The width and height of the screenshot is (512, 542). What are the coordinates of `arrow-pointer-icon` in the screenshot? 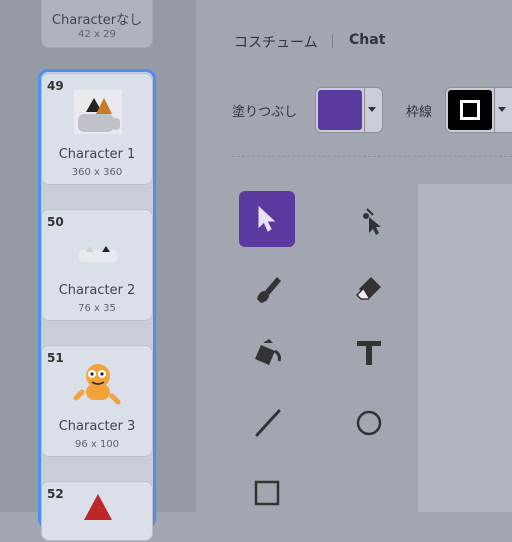 It's located at (267, 218).